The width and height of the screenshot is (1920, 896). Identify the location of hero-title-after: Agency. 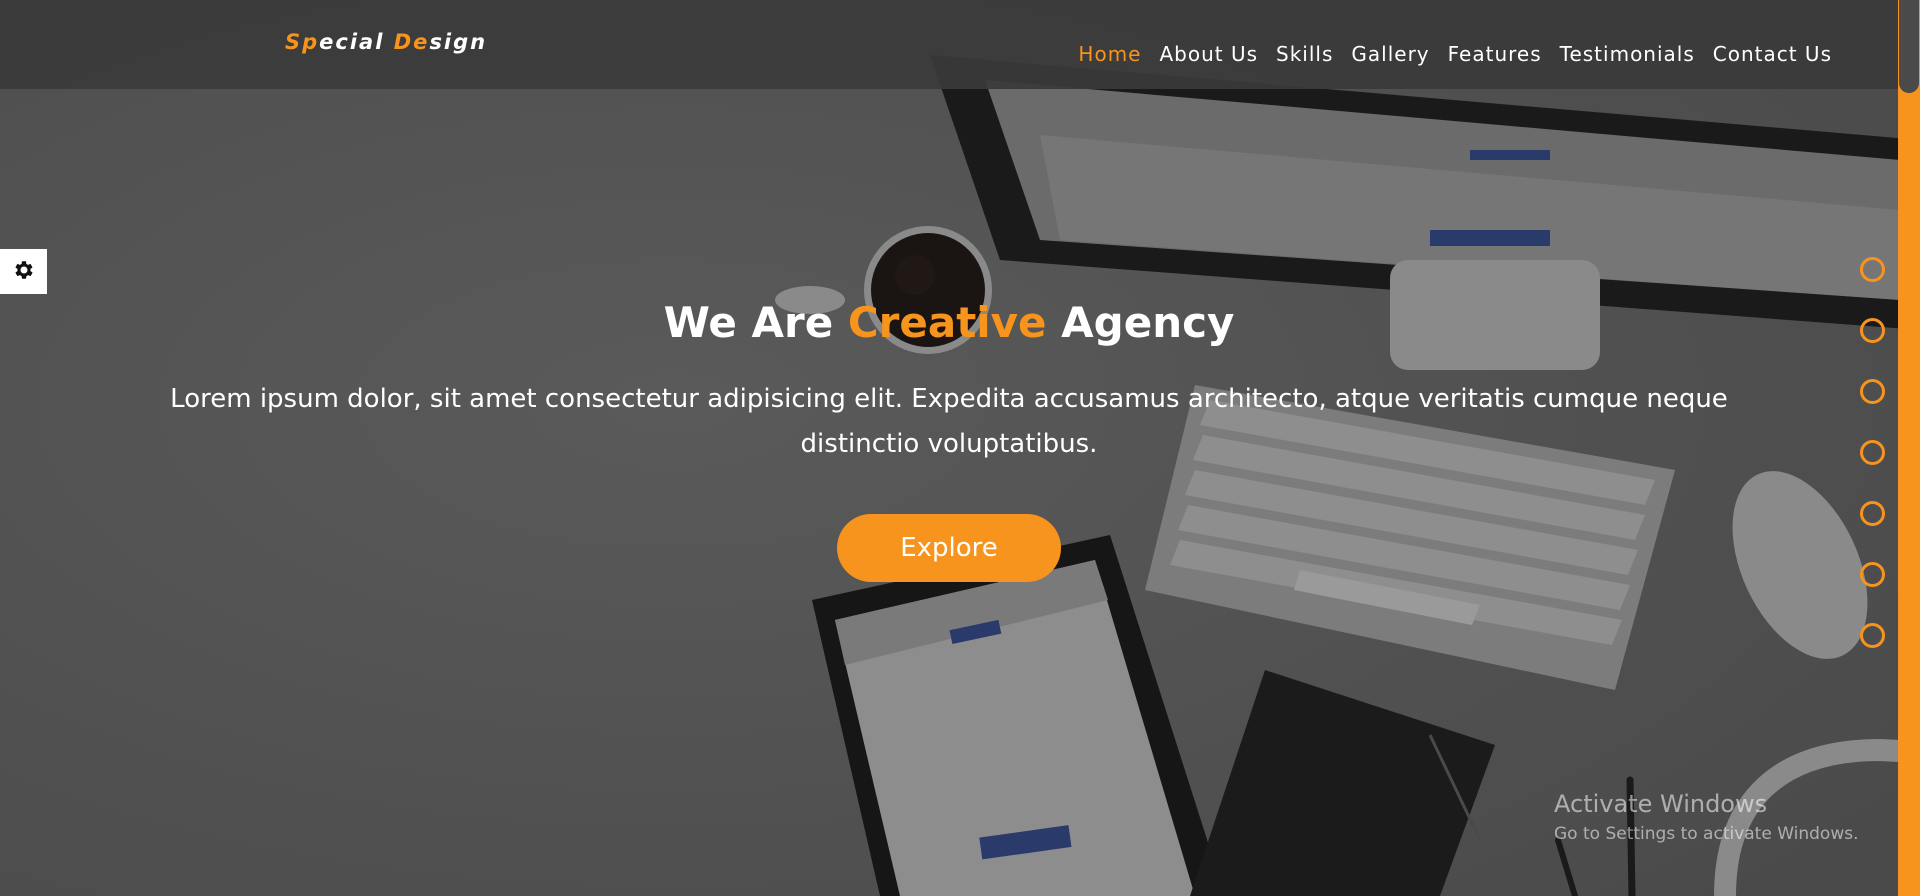
(1140, 322).